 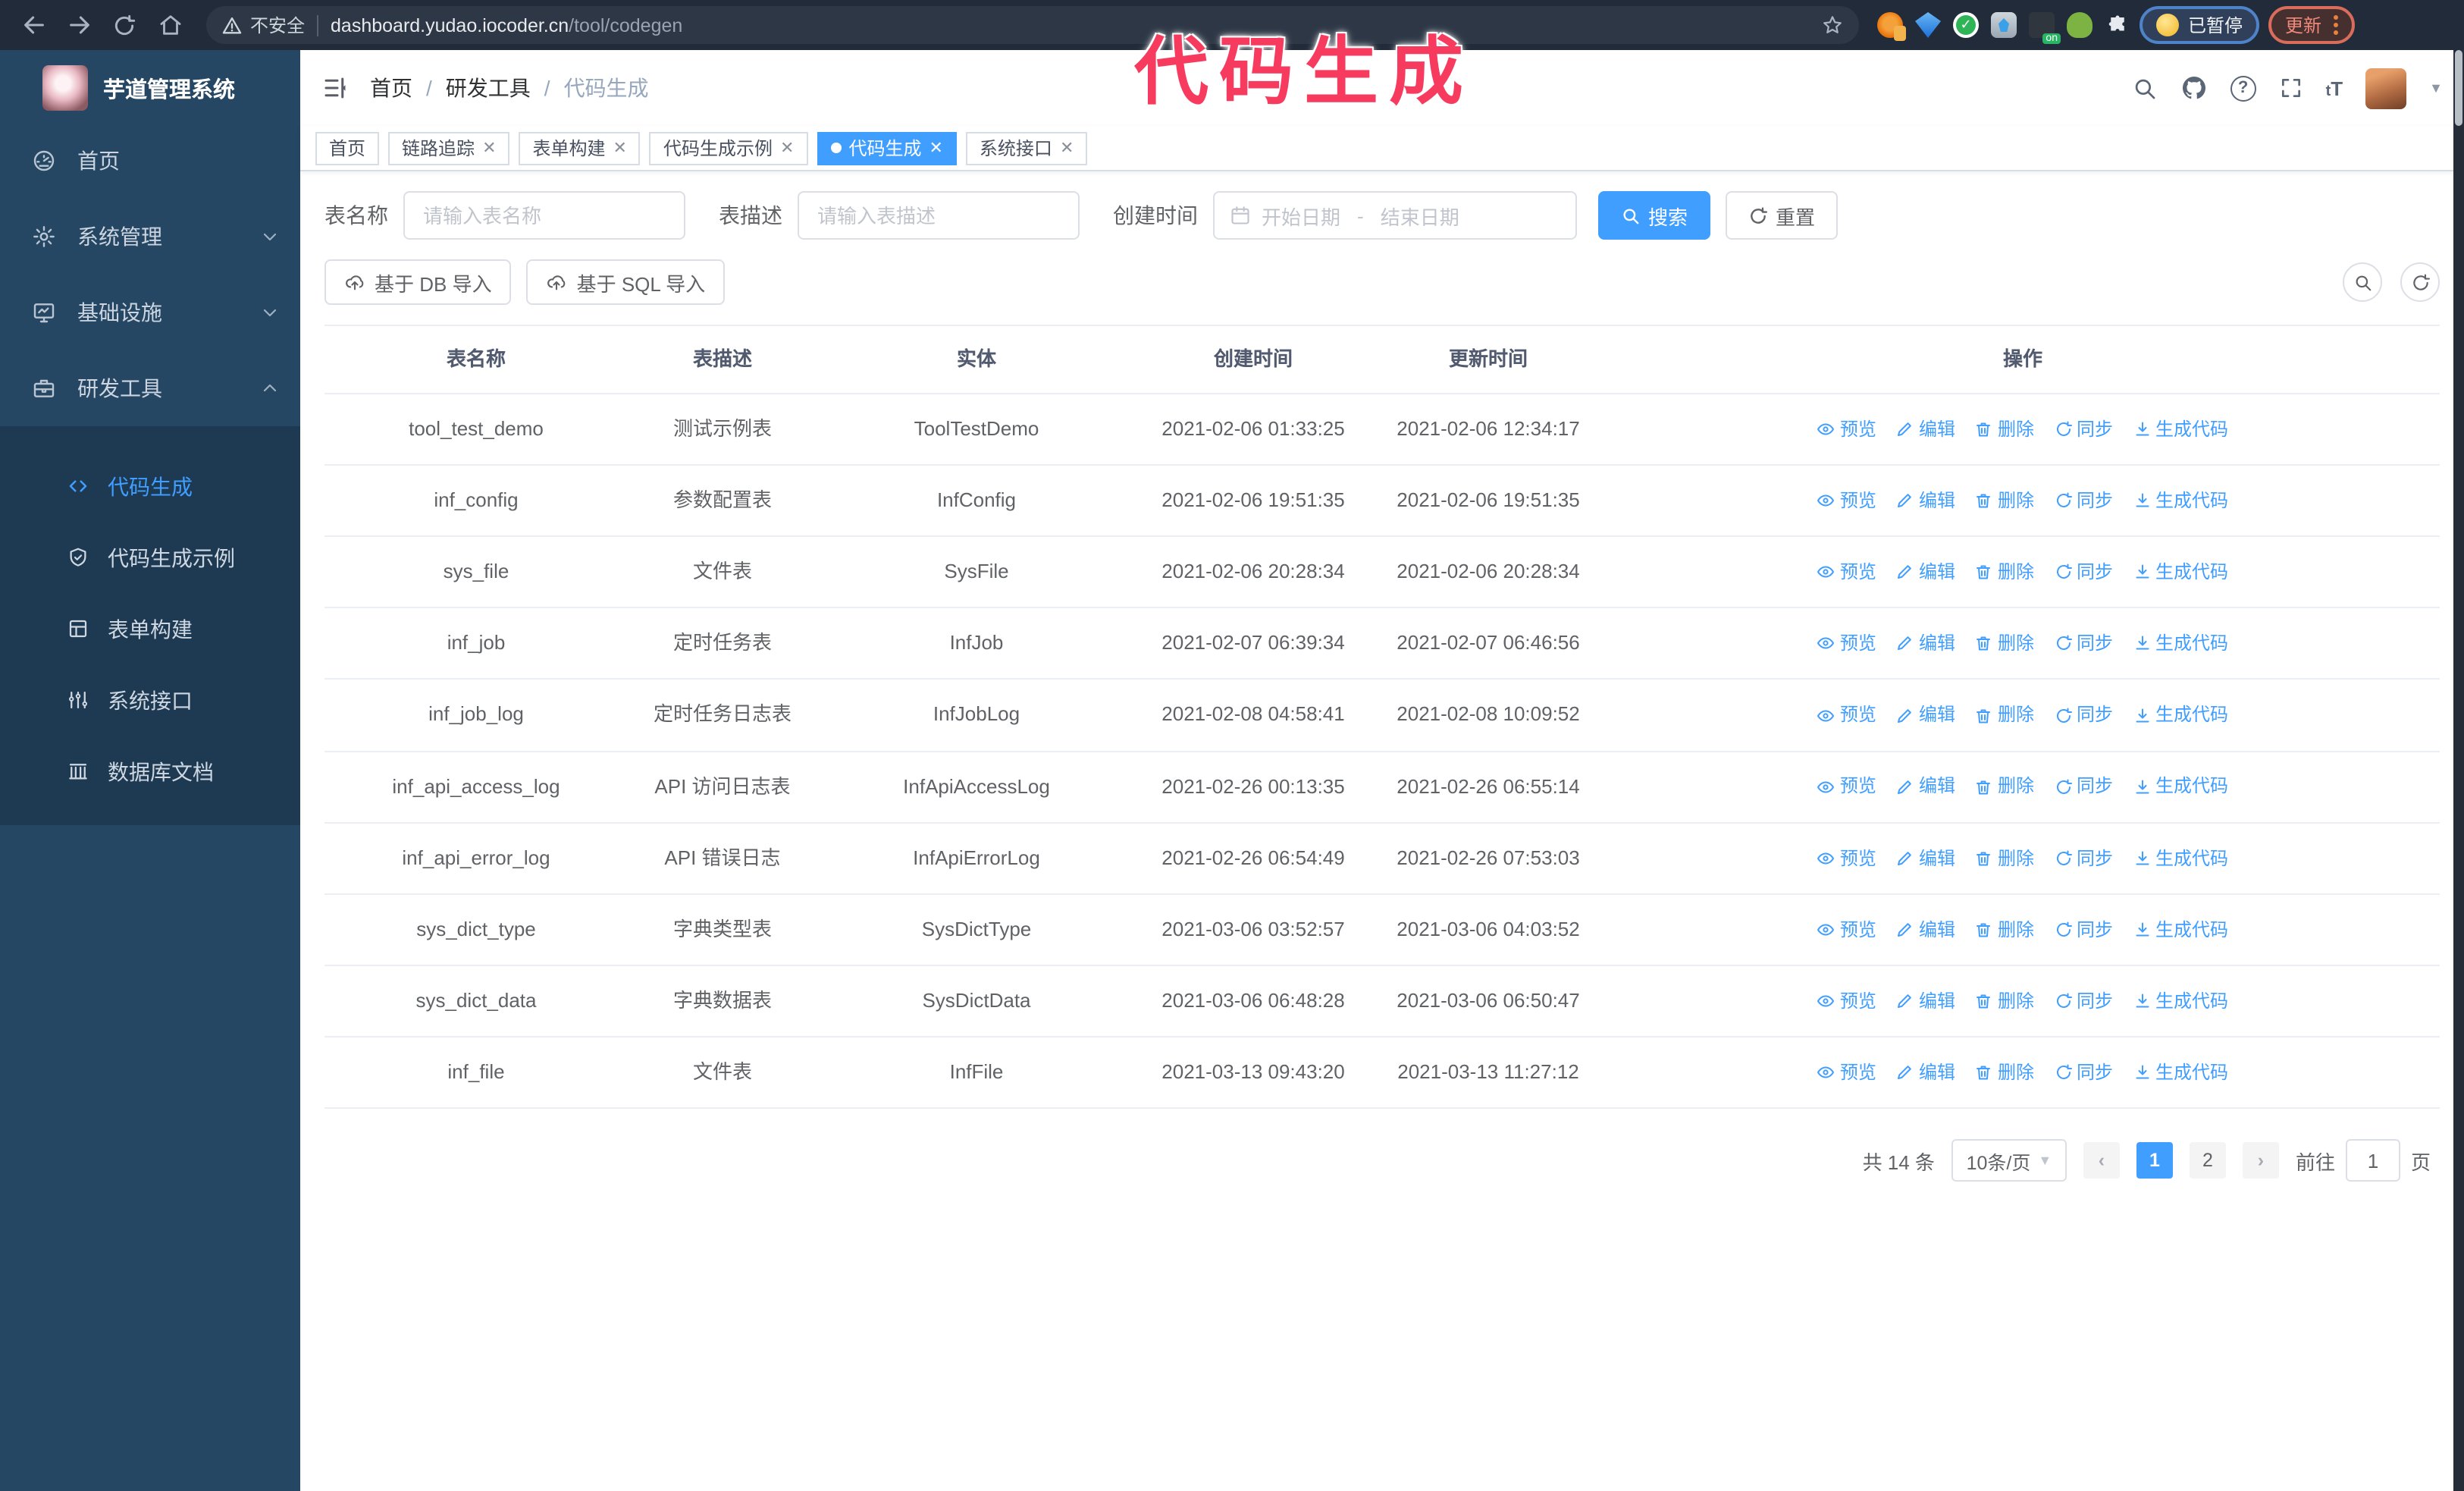 I want to click on profile-paused-badge: 已暂停, so click(x=2200, y=25).